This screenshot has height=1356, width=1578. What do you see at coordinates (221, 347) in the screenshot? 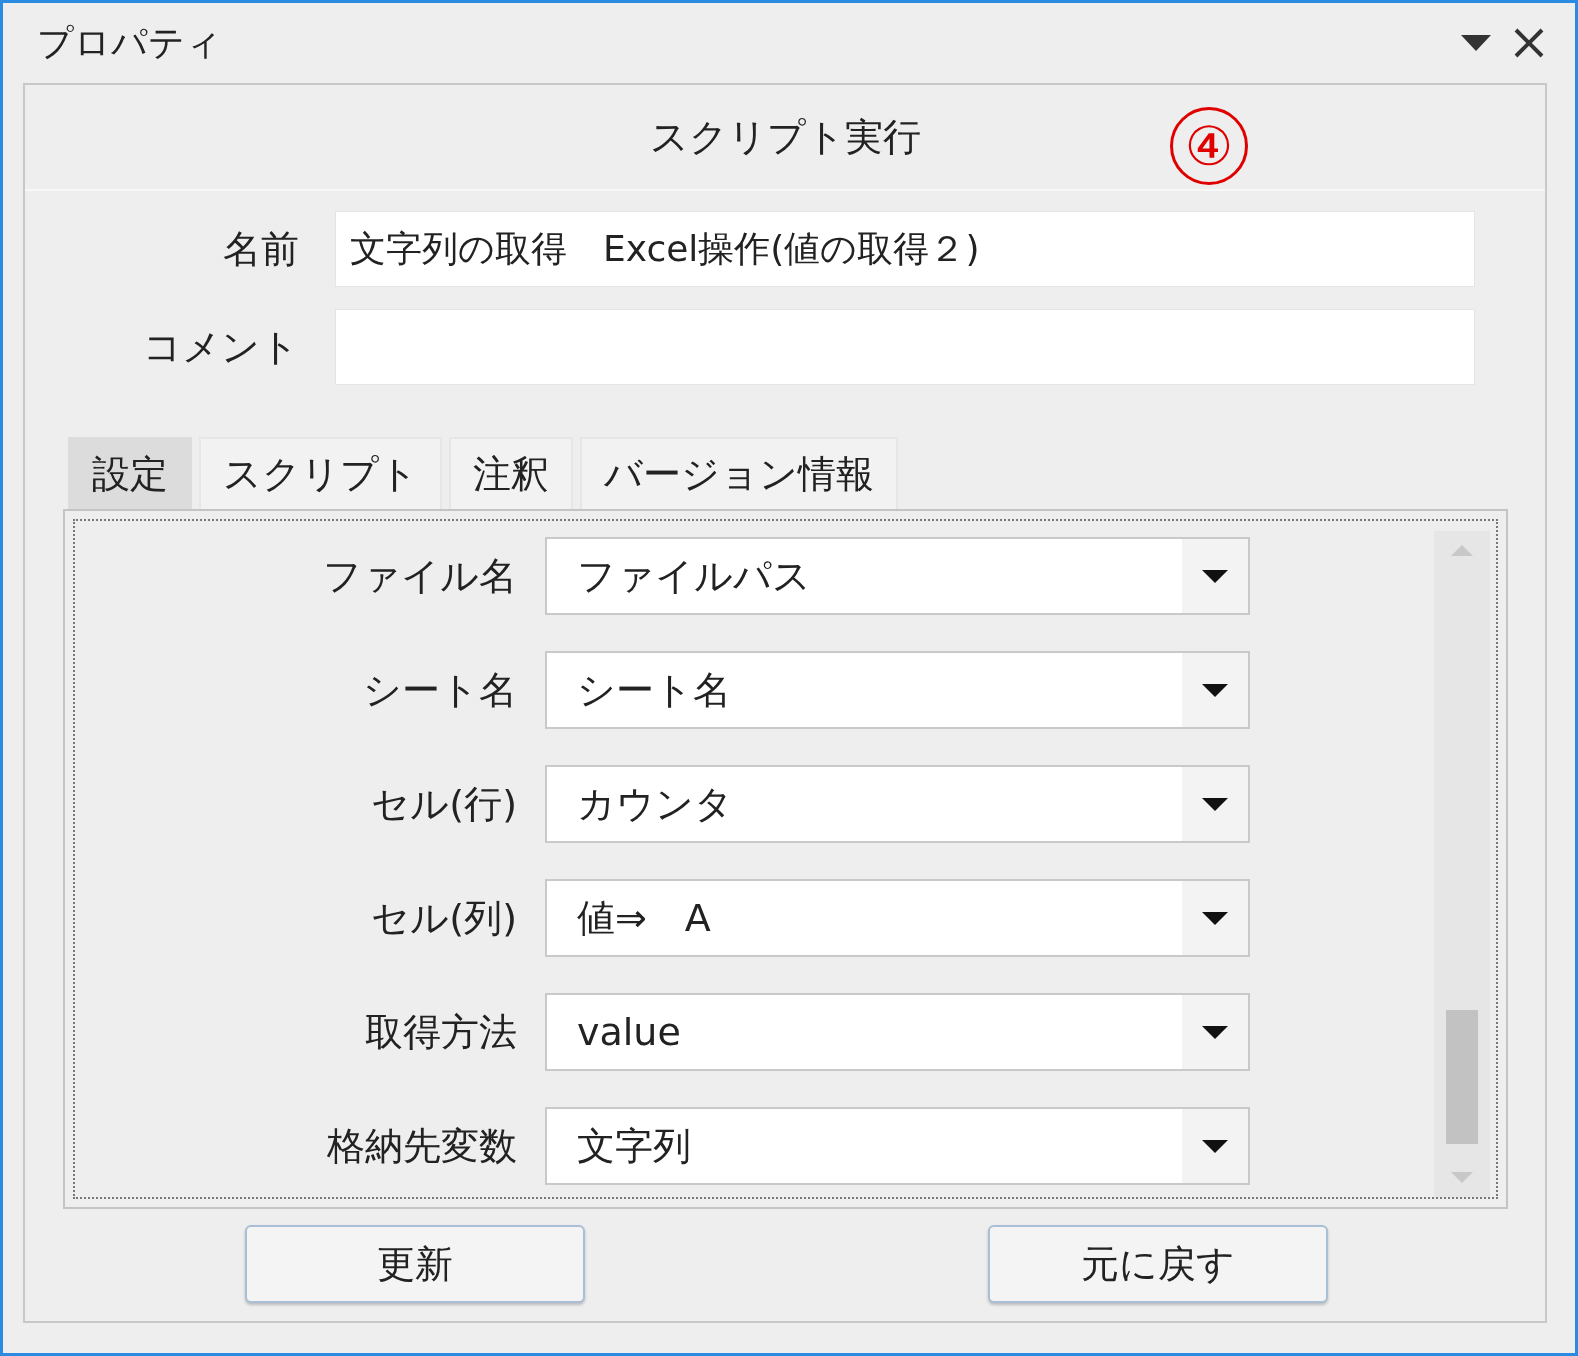
I see `field-label: コメント` at bounding box center [221, 347].